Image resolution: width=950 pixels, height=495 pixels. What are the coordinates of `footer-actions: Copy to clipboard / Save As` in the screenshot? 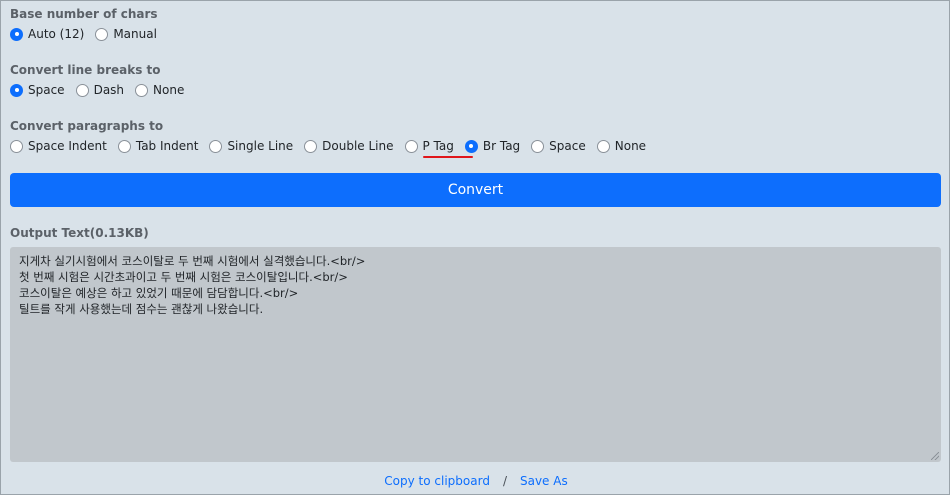 It's located at (475, 481).